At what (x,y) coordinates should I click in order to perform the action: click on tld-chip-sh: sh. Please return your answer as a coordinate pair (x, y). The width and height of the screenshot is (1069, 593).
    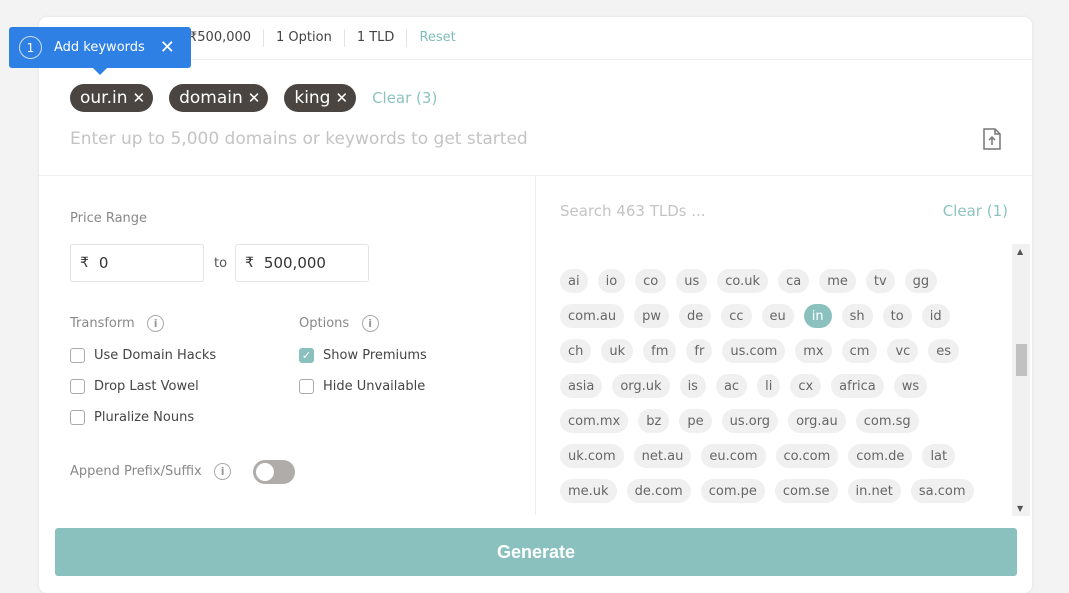
    Looking at the image, I should click on (857, 316).